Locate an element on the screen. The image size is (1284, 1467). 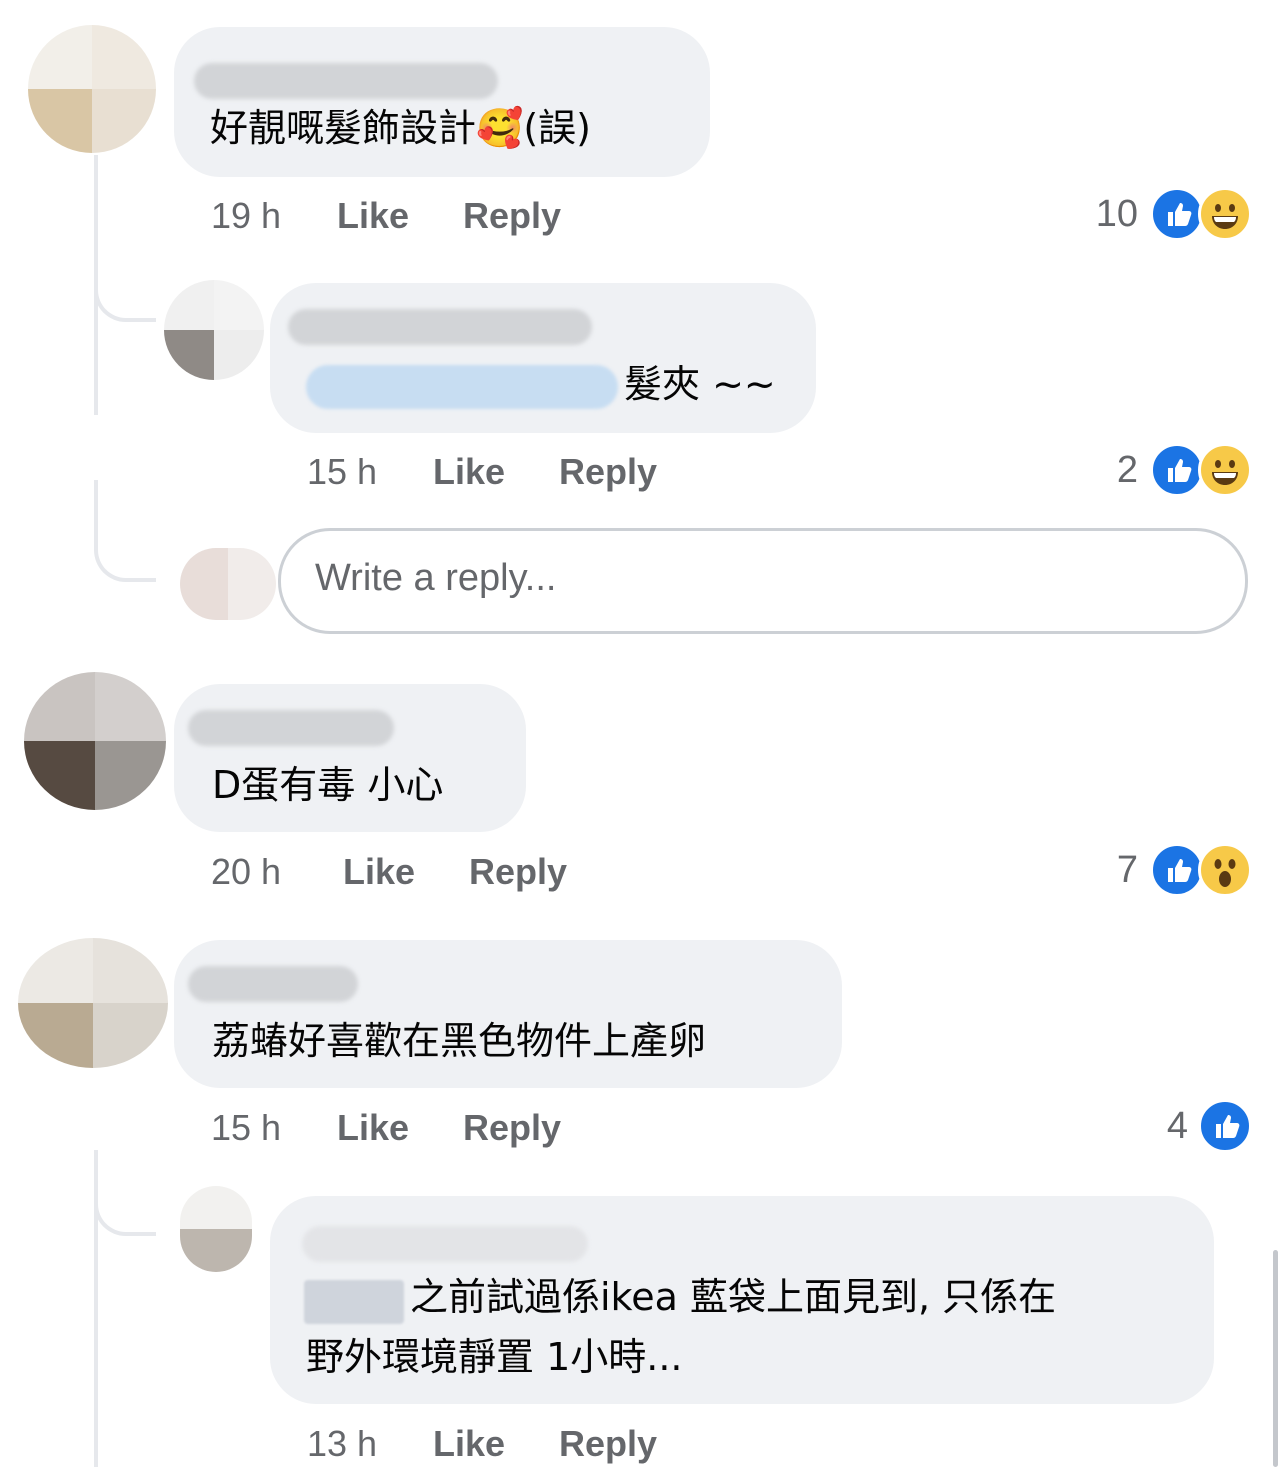
comment-bubble: 荔蝽好喜歡在黑色物件上產卵 is located at coordinates (508, 1014).